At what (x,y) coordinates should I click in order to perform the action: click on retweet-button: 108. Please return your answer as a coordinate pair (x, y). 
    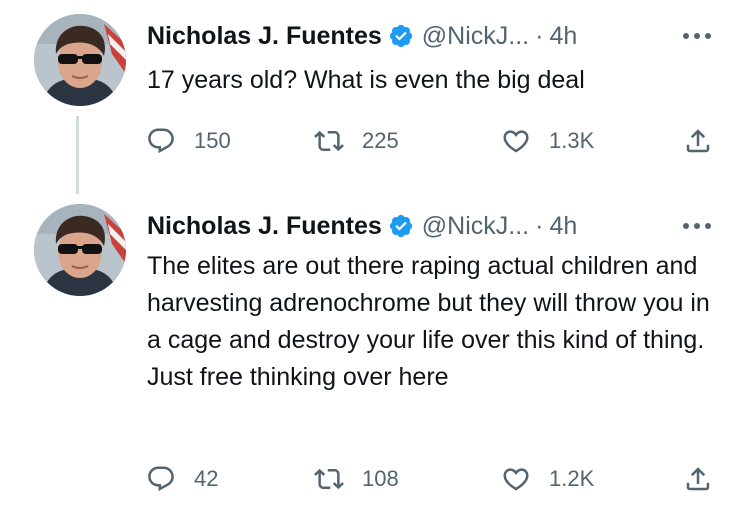
    Looking at the image, I should click on (356, 479).